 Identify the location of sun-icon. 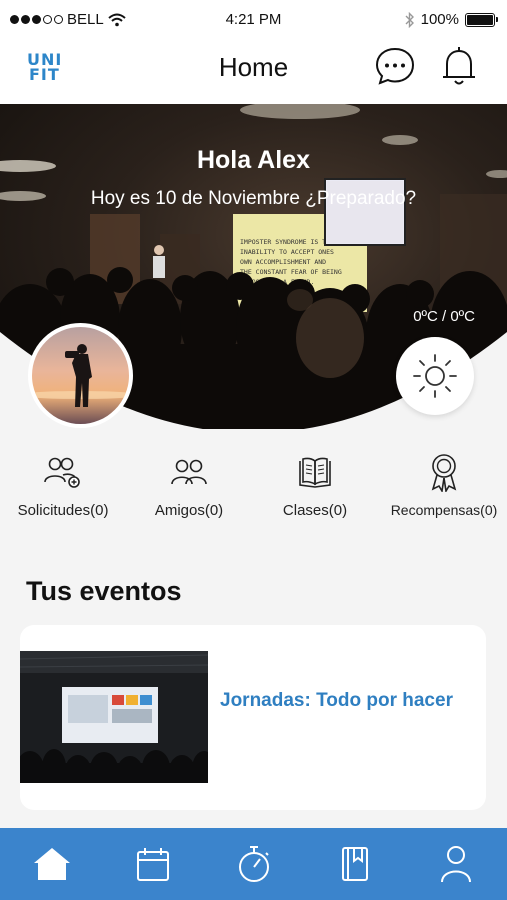
(435, 376).